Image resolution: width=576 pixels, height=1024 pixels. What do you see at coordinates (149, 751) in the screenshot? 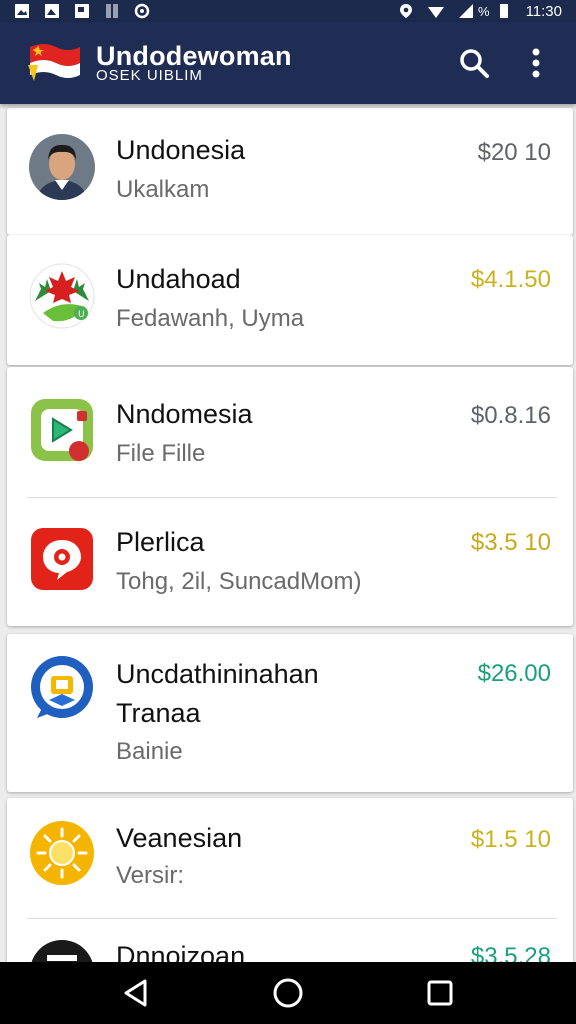
I see `item-subtitle: Bainie` at bounding box center [149, 751].